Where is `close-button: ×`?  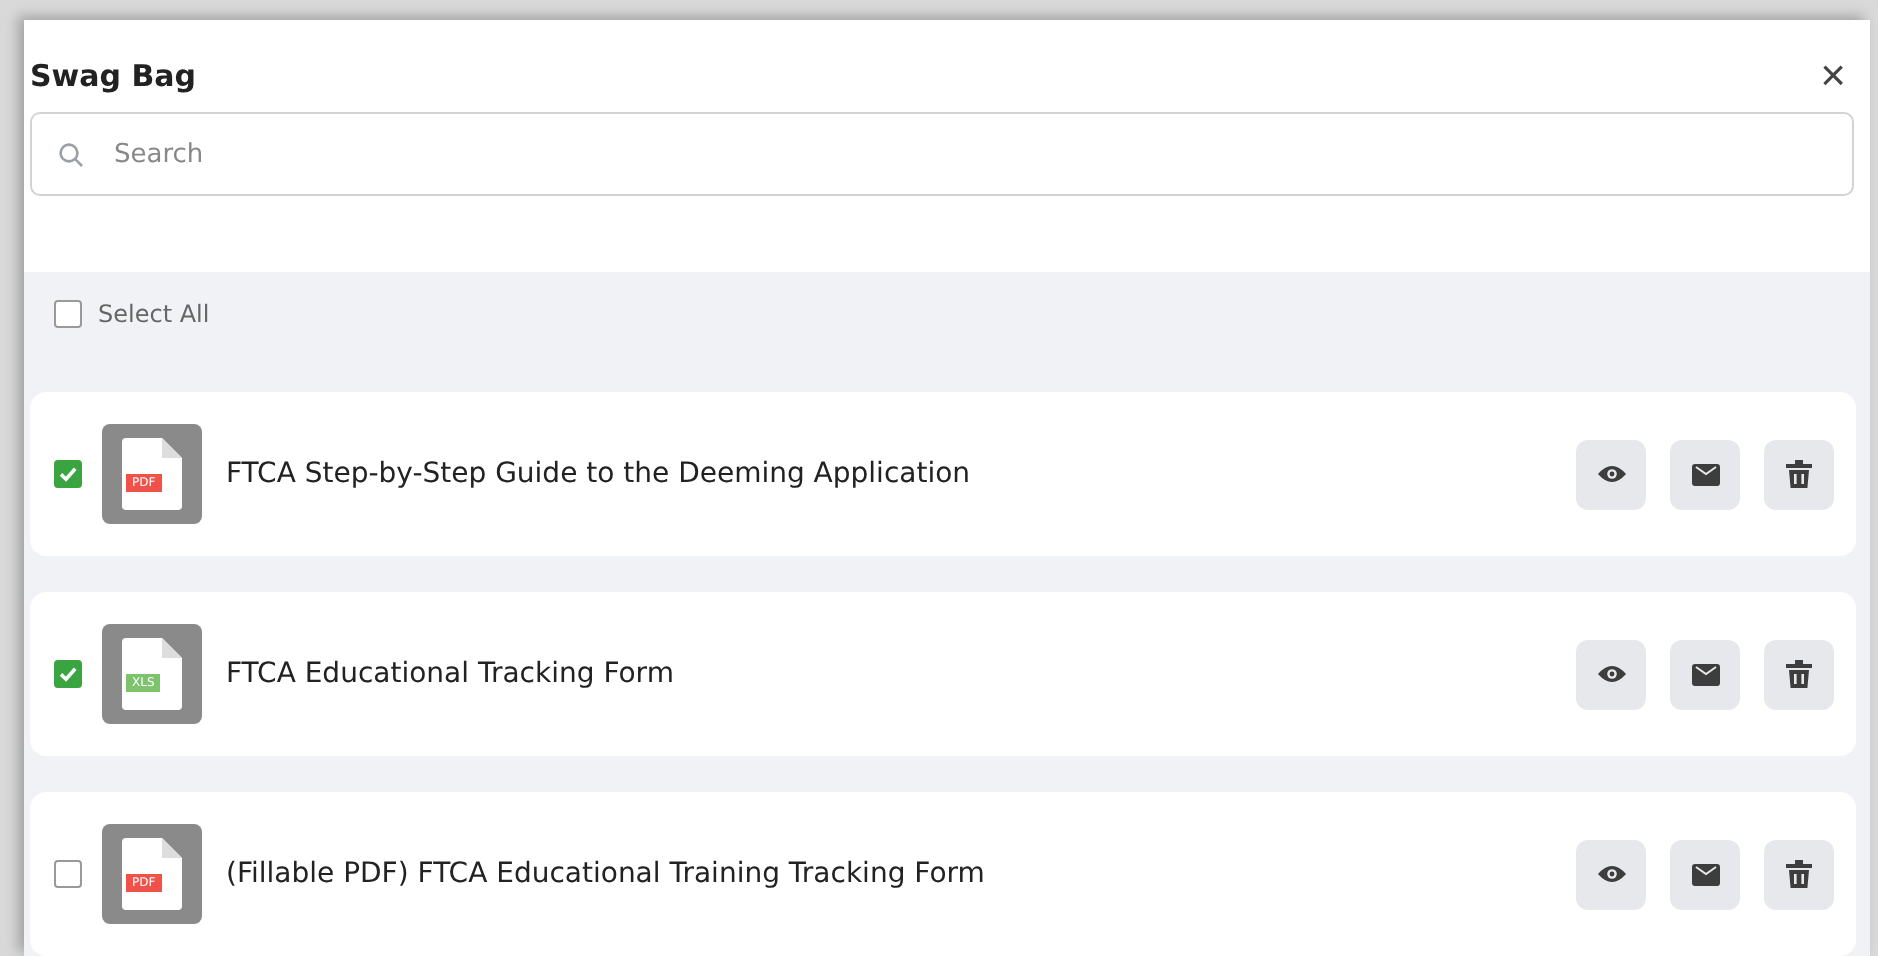
close-button: × is located at coordinates (1833, 76).